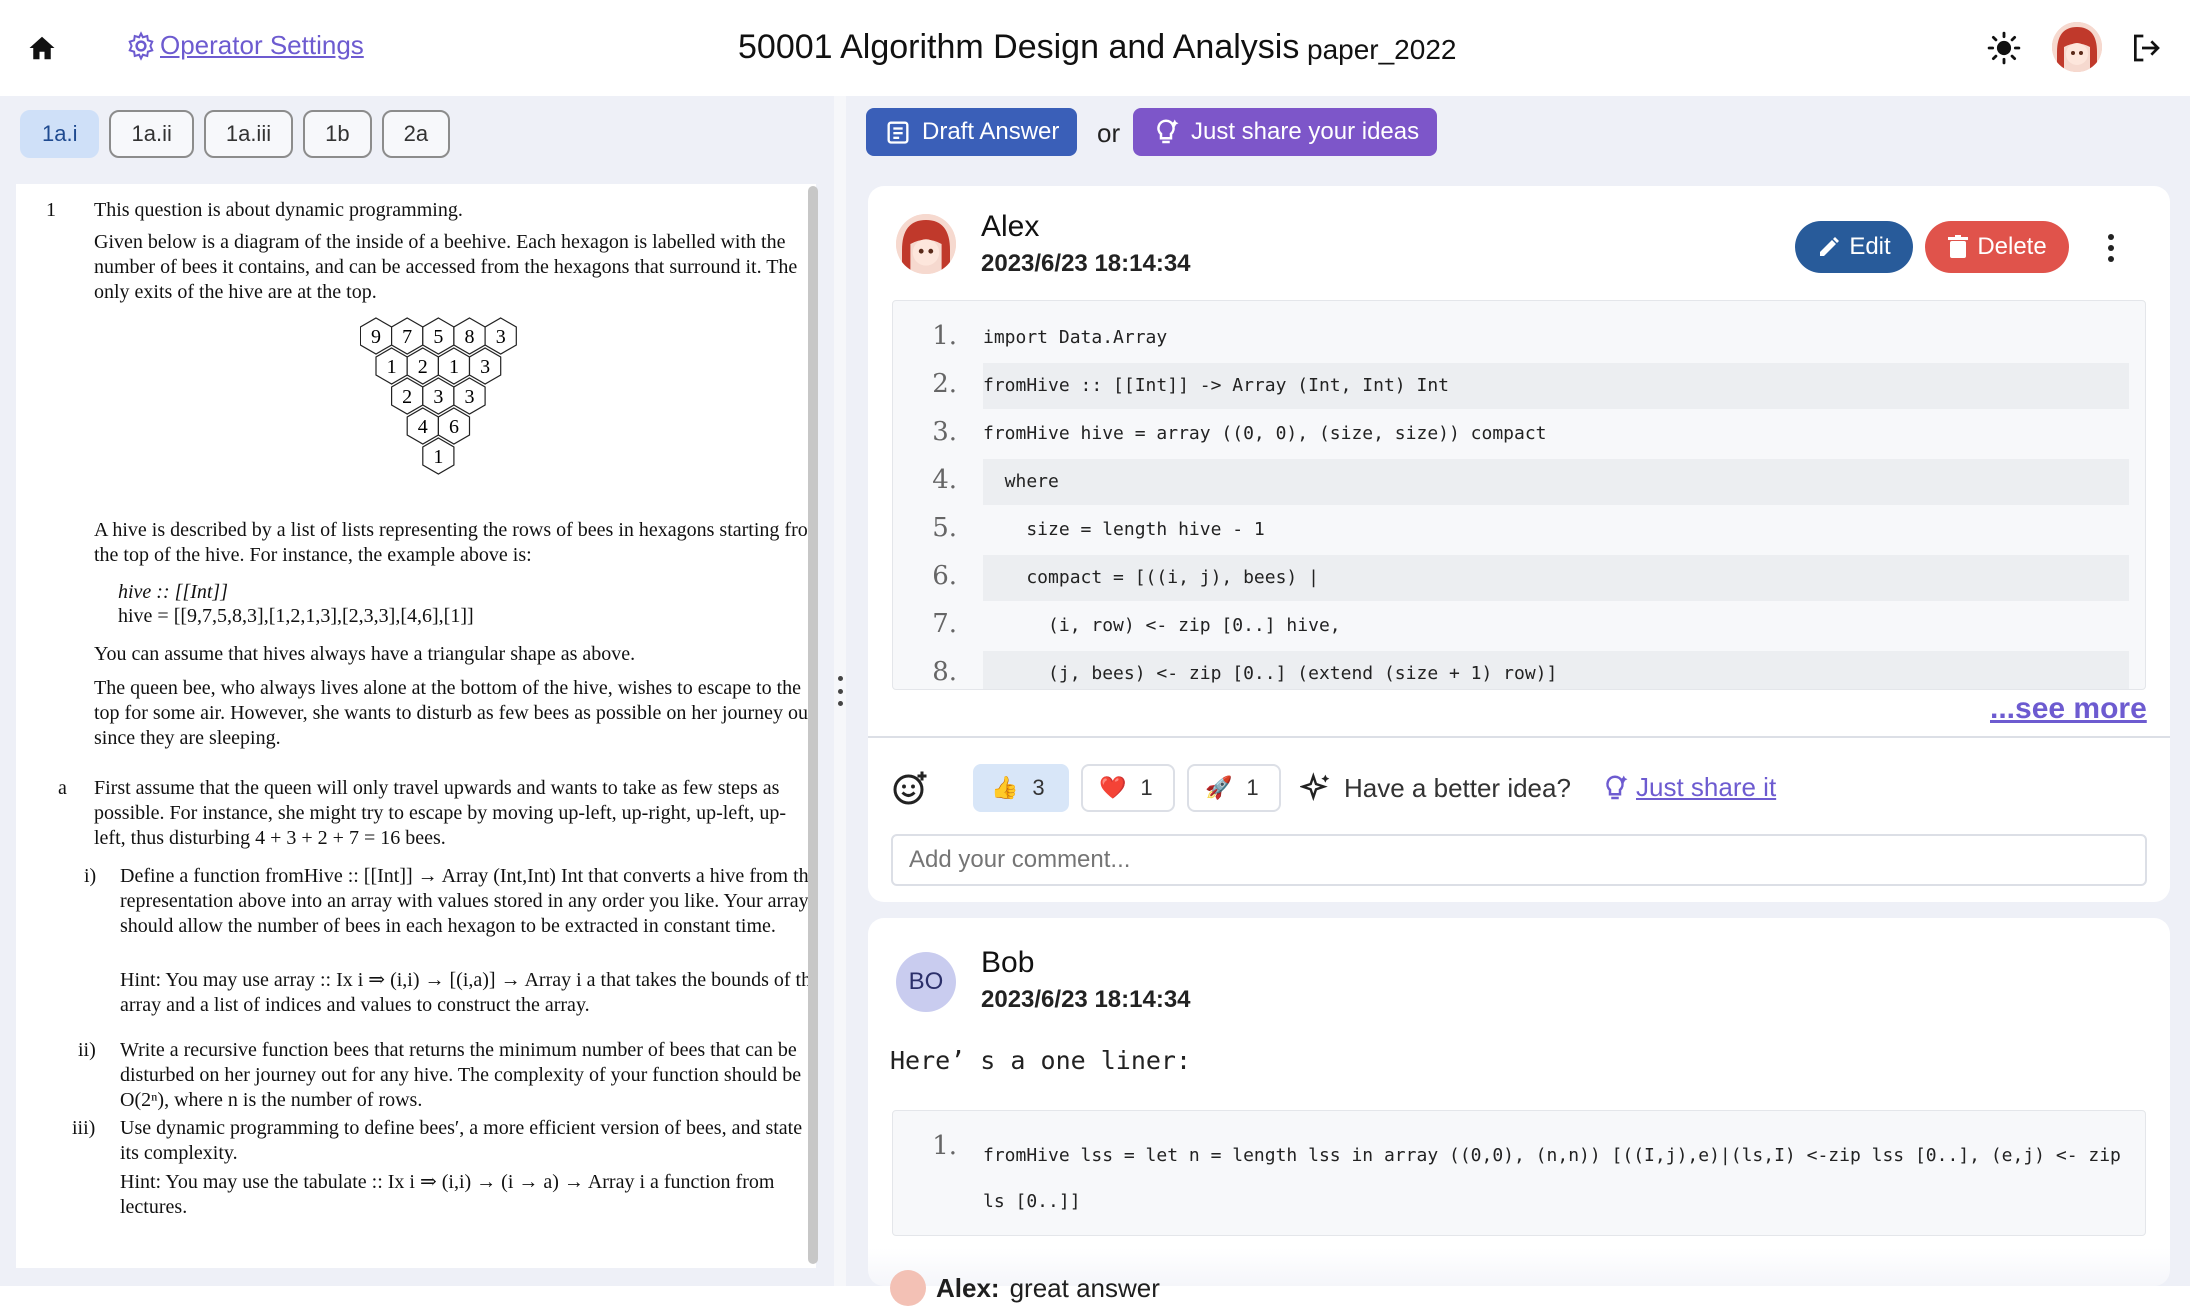  I want to click on share-ideas-button: Just share your ideas, so click(1285, 132).